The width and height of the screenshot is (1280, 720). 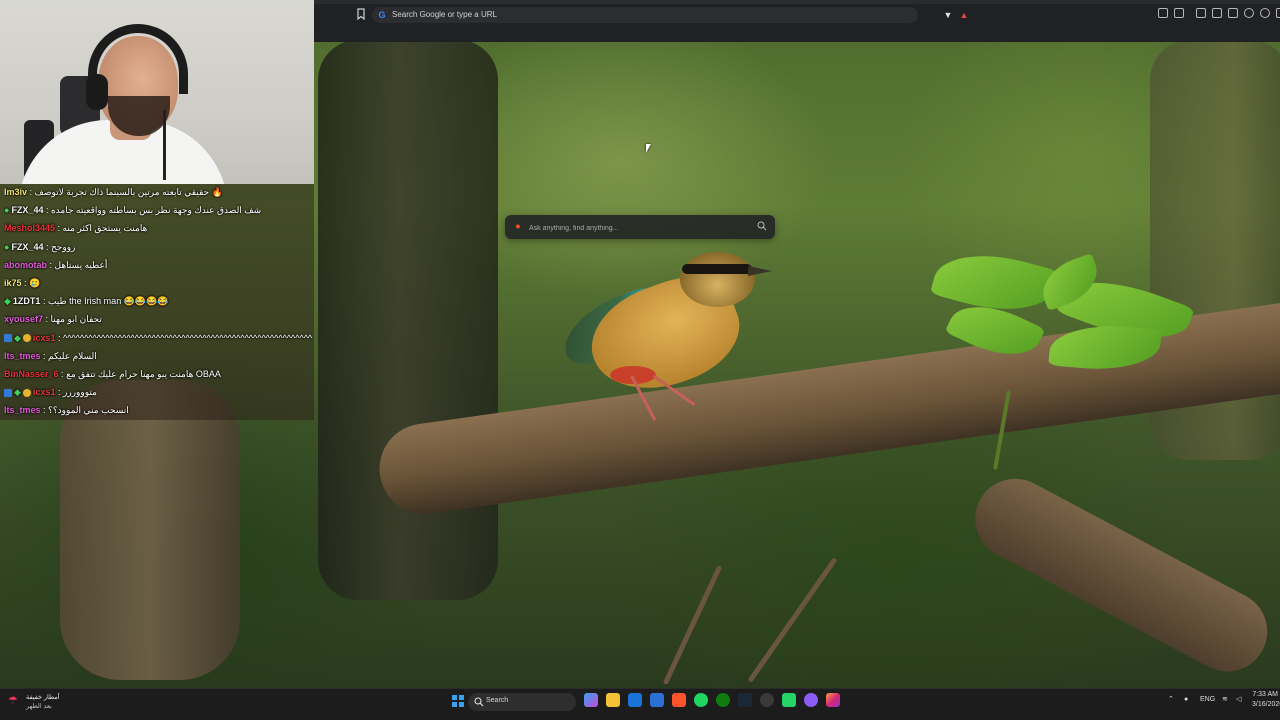 I want to click on weather-widget: ☂ أمطار خفيفة بعد الظهر, so click(x=43, y=704).